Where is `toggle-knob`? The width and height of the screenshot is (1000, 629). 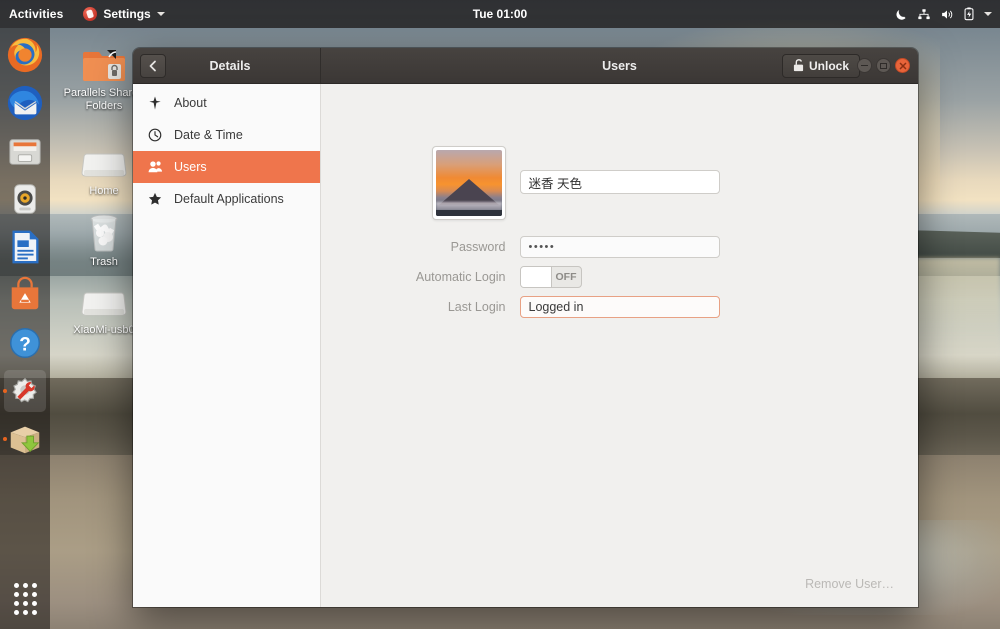 toggle-knob is located at coordinates (536, 277).